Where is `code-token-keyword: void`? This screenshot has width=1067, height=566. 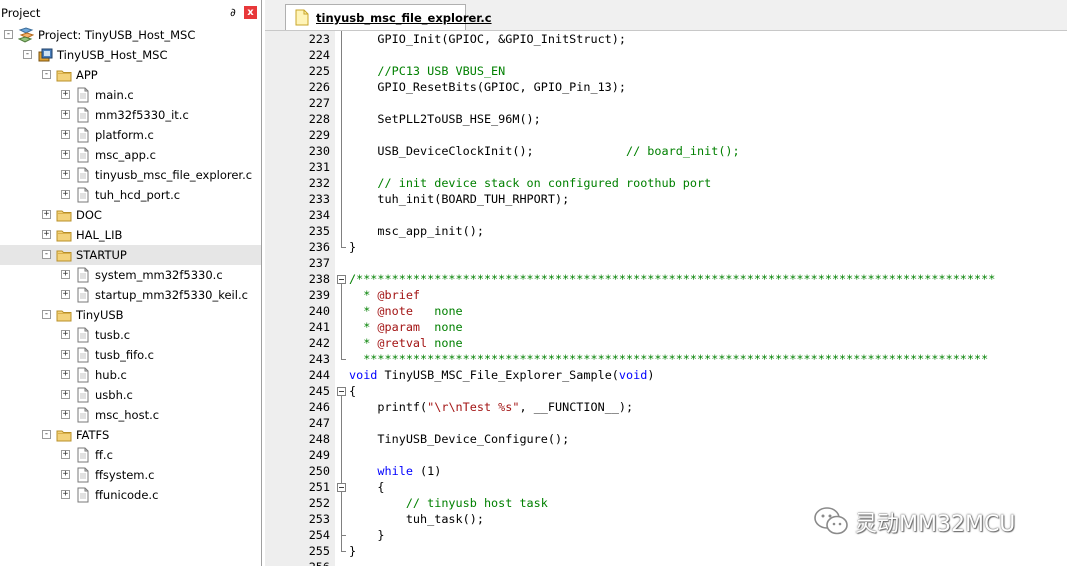
code-token-keyword: void is located at coordinates (363, 375).